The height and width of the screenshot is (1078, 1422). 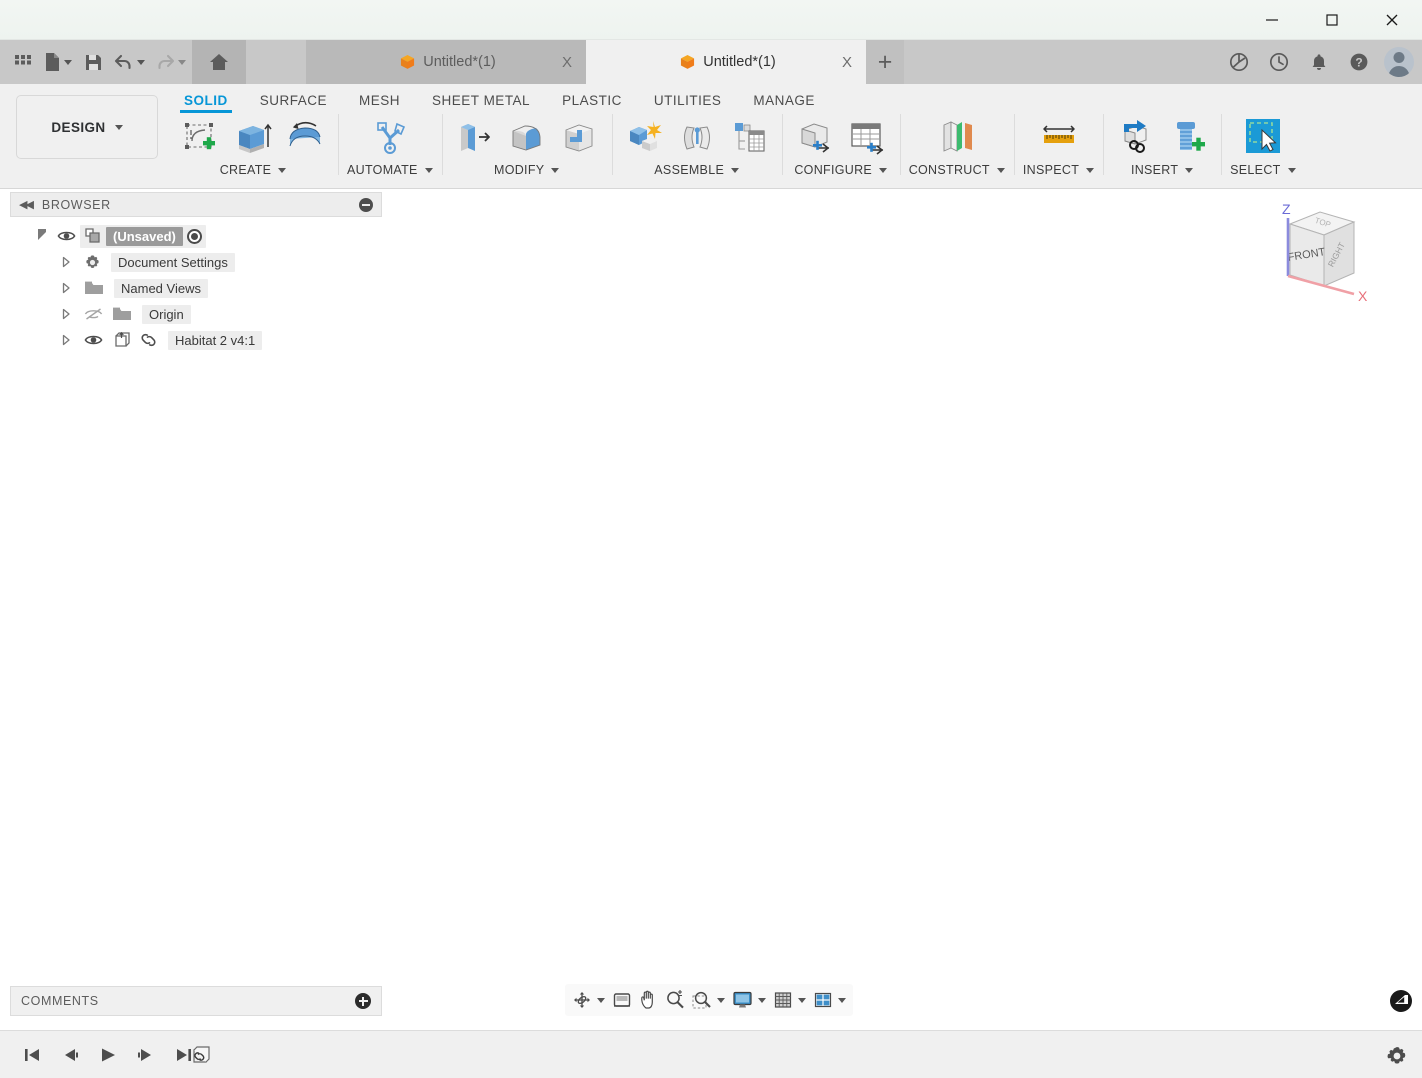 I want to click on add-comment-button, so click(x=363, y=1001).